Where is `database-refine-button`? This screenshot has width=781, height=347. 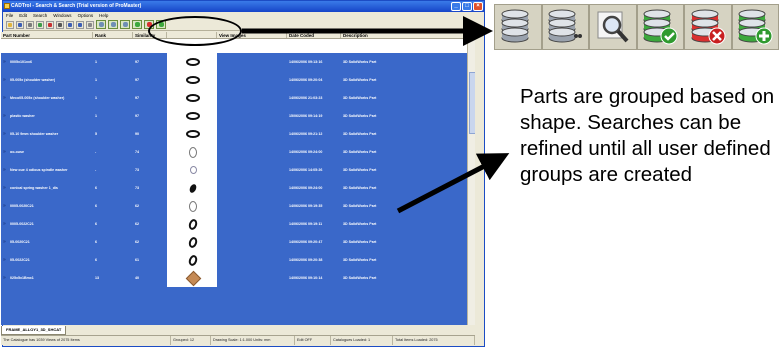
database-refine-button is located at coordinates (565, 27).